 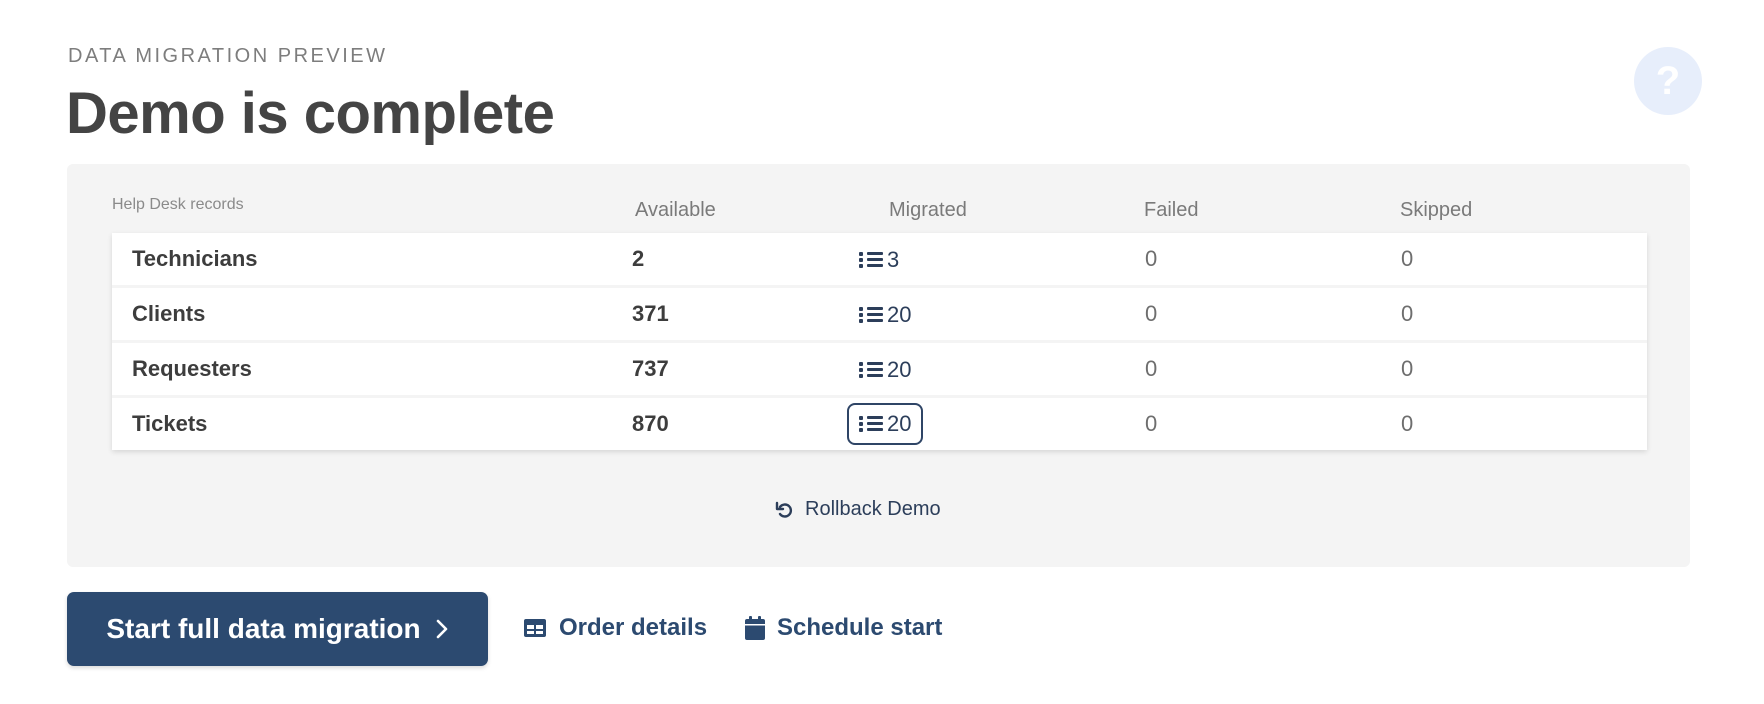 I want to click on available-count: 870, so click(x=650, y=423).